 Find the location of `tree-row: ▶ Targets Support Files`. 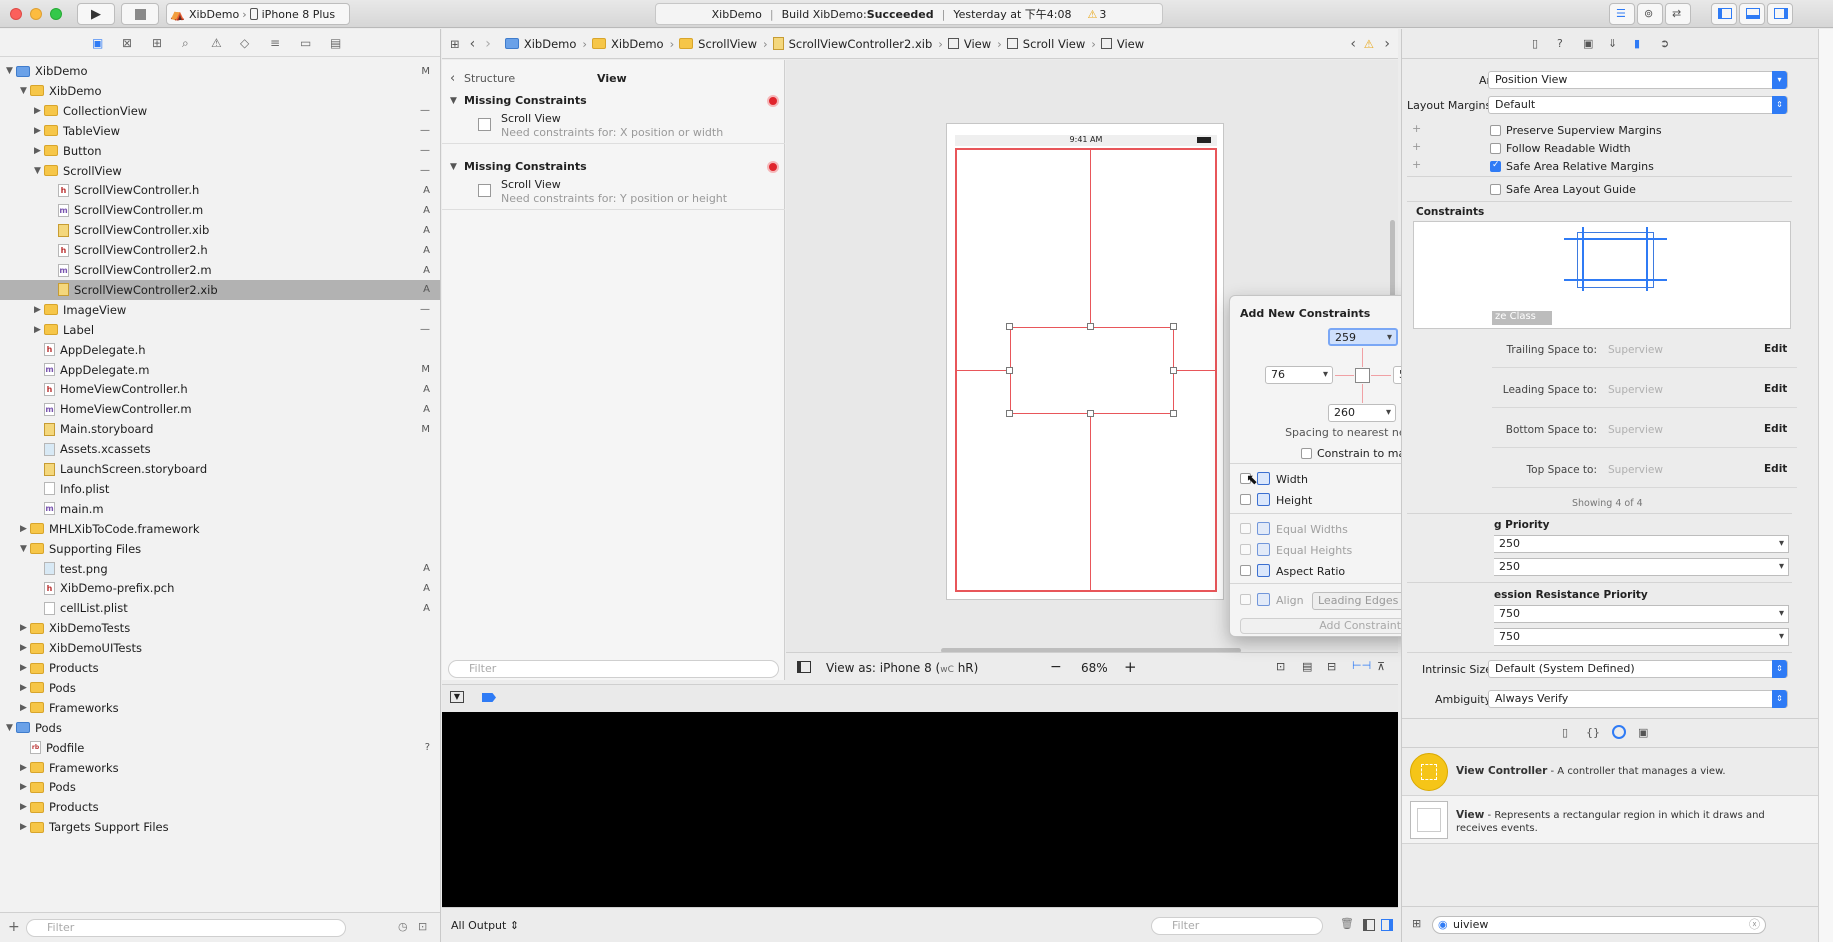

tree-row: ▶ Targets Support Files is located at coordinates (220, 827).